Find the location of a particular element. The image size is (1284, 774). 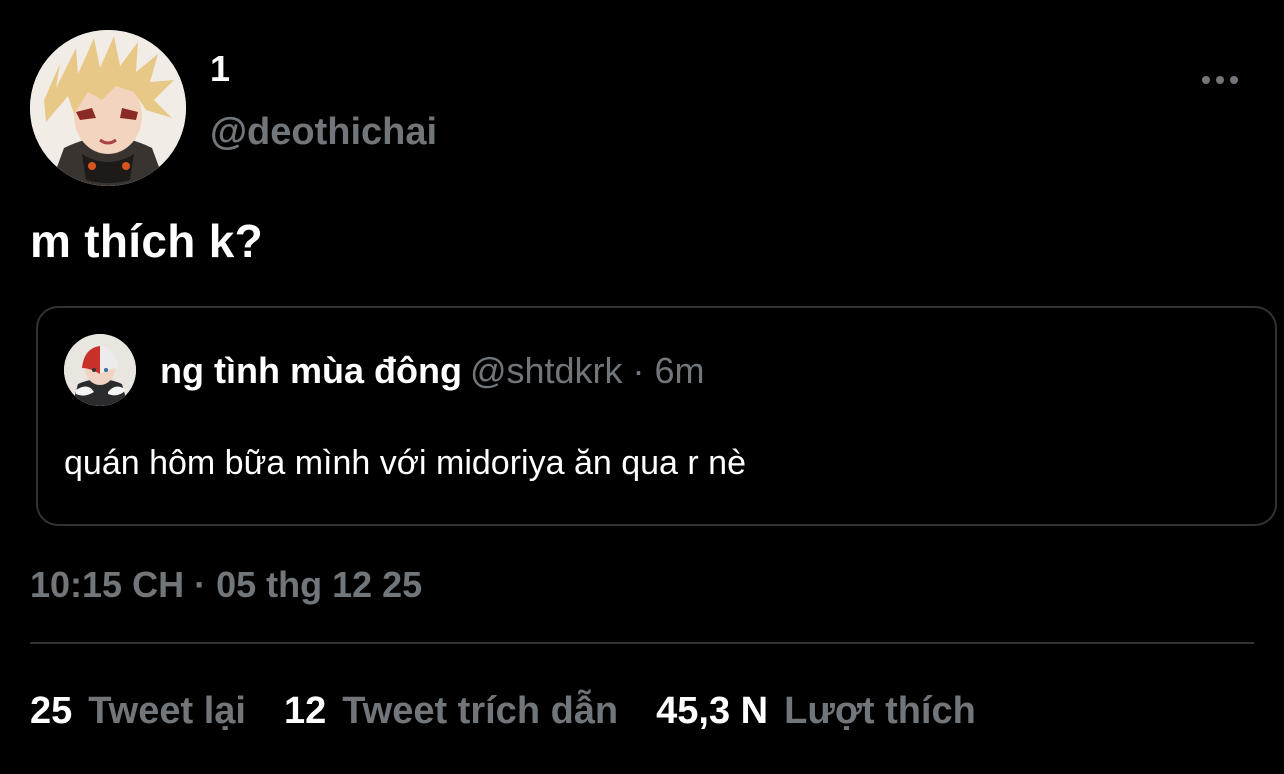

quoted-author-avatar is located at coordinates (100, 370).